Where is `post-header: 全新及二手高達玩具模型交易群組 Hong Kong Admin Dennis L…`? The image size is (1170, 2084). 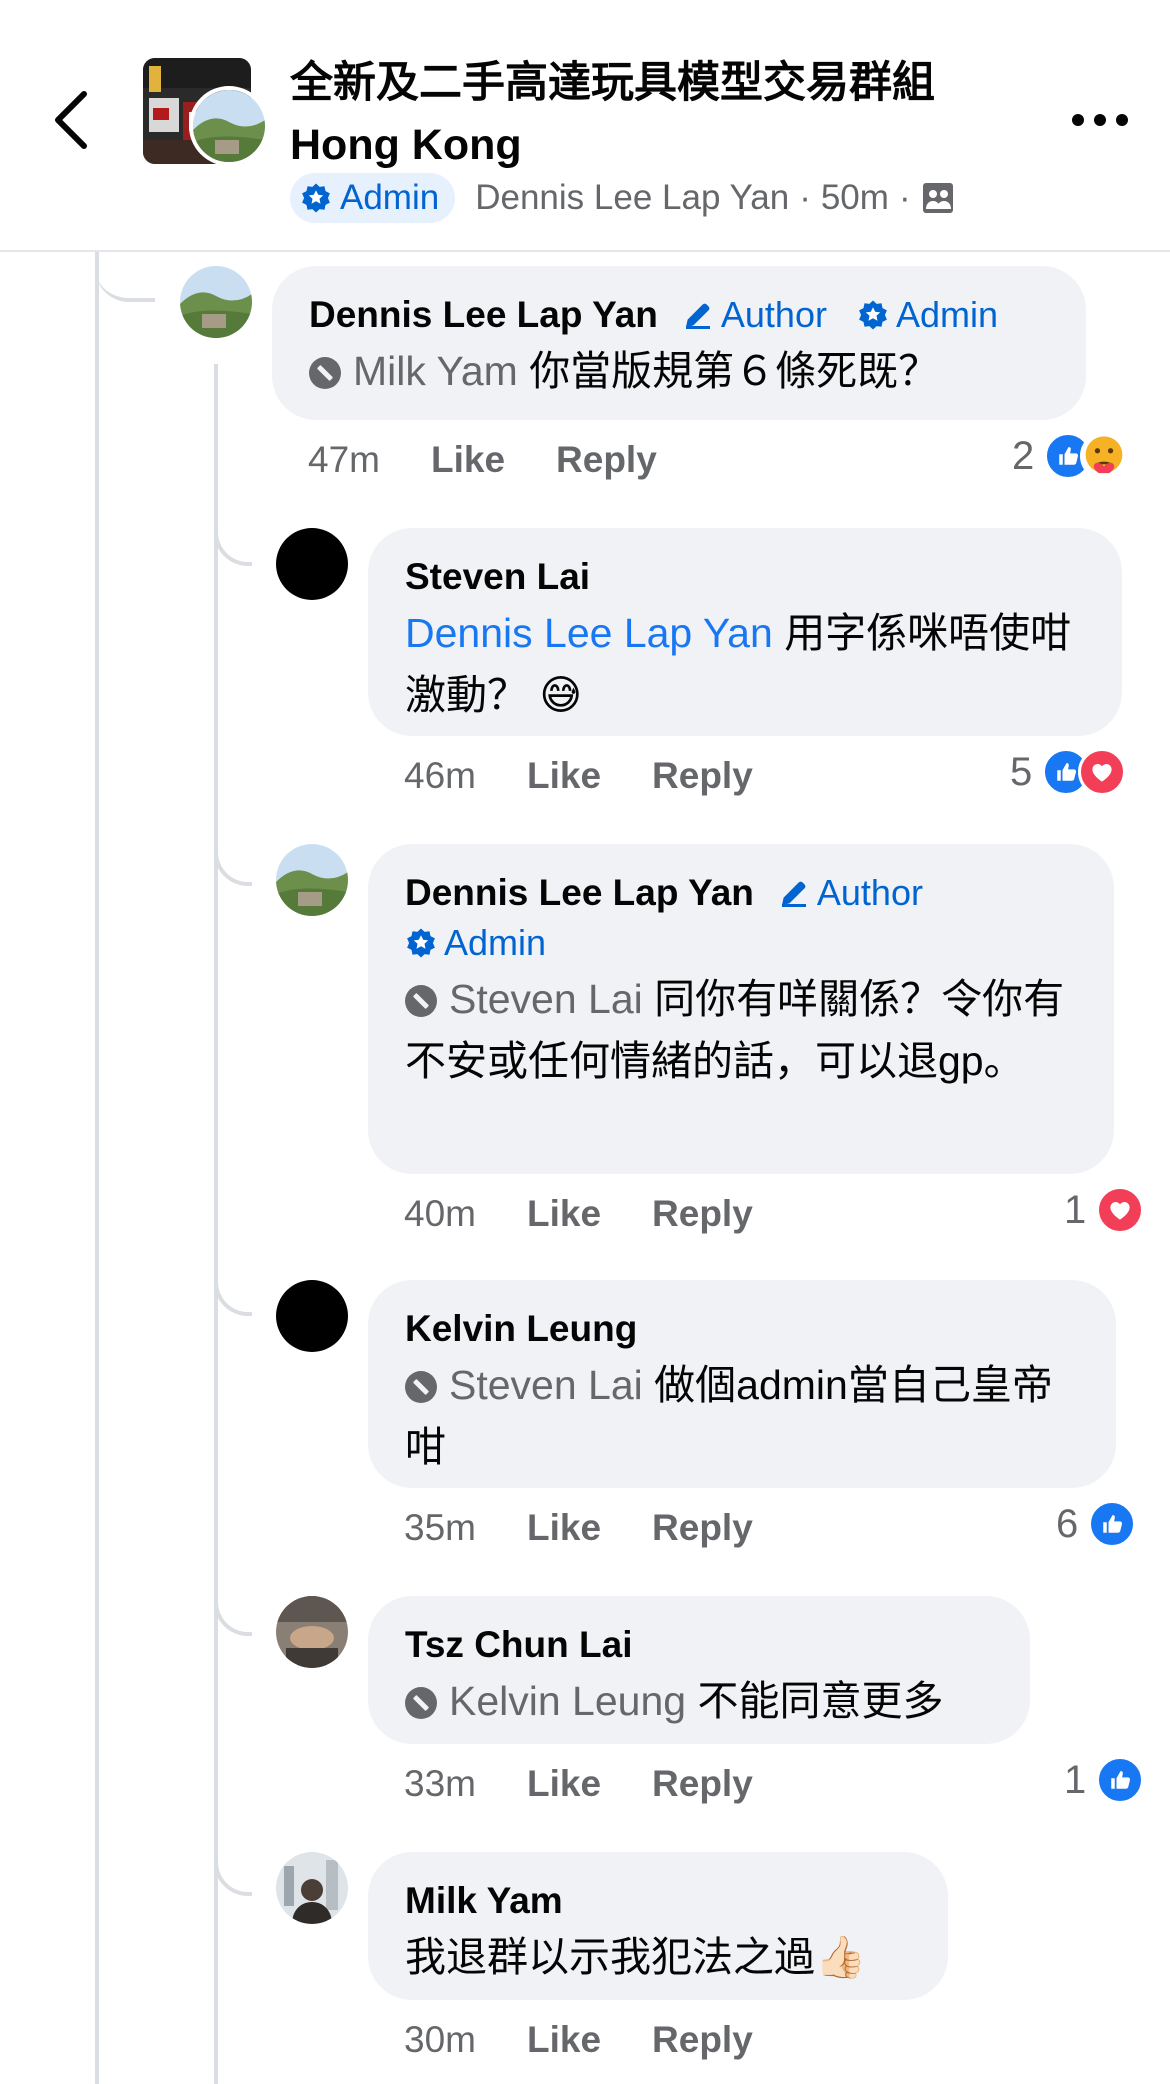
post-header: 全新及二手高達玩具模型交易群組 Hong Kong Admin Dennis L… is located at coordinates (585, 126).